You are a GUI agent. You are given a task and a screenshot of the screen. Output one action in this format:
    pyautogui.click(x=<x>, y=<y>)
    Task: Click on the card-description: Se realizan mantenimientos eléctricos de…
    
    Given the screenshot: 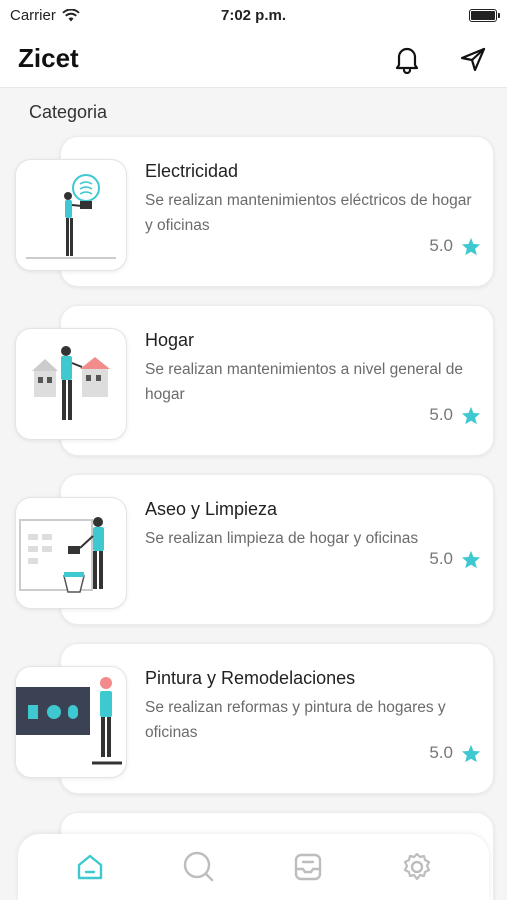 What is the action you would take?
    pyautogui.click(x=308, y=213)
    